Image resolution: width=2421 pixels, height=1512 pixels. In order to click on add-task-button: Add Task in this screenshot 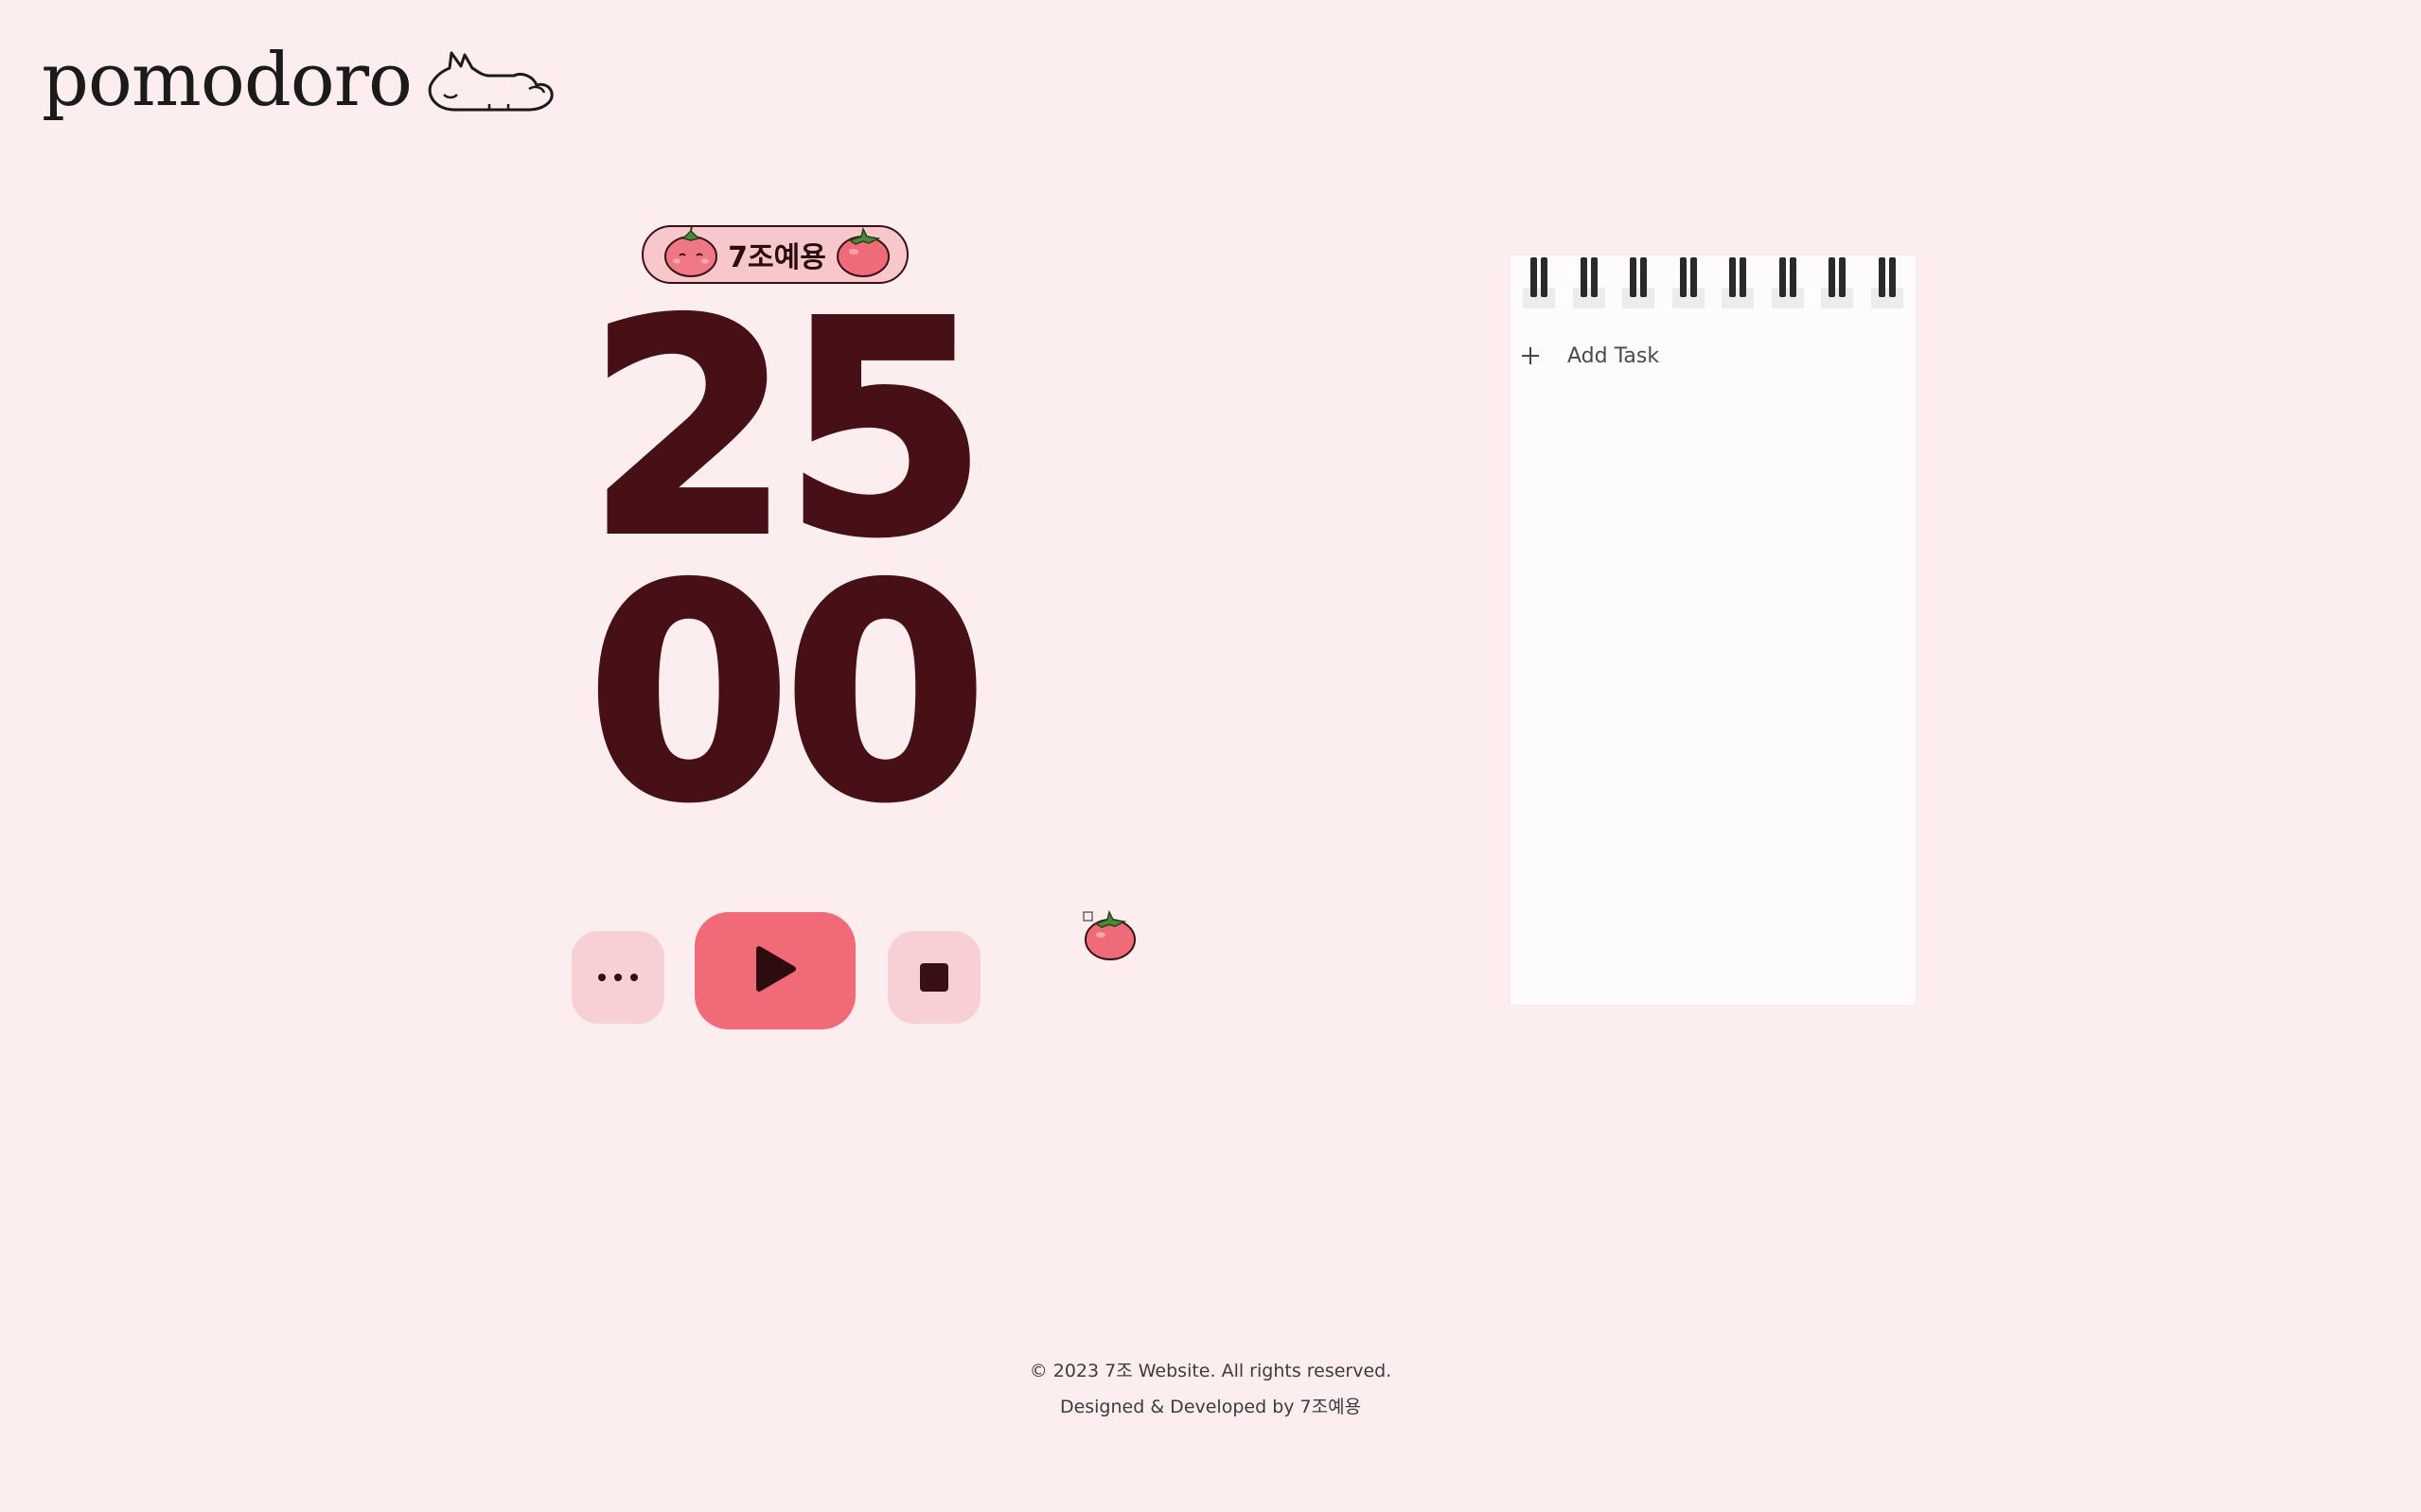, I will do `click(1587, 356)`.